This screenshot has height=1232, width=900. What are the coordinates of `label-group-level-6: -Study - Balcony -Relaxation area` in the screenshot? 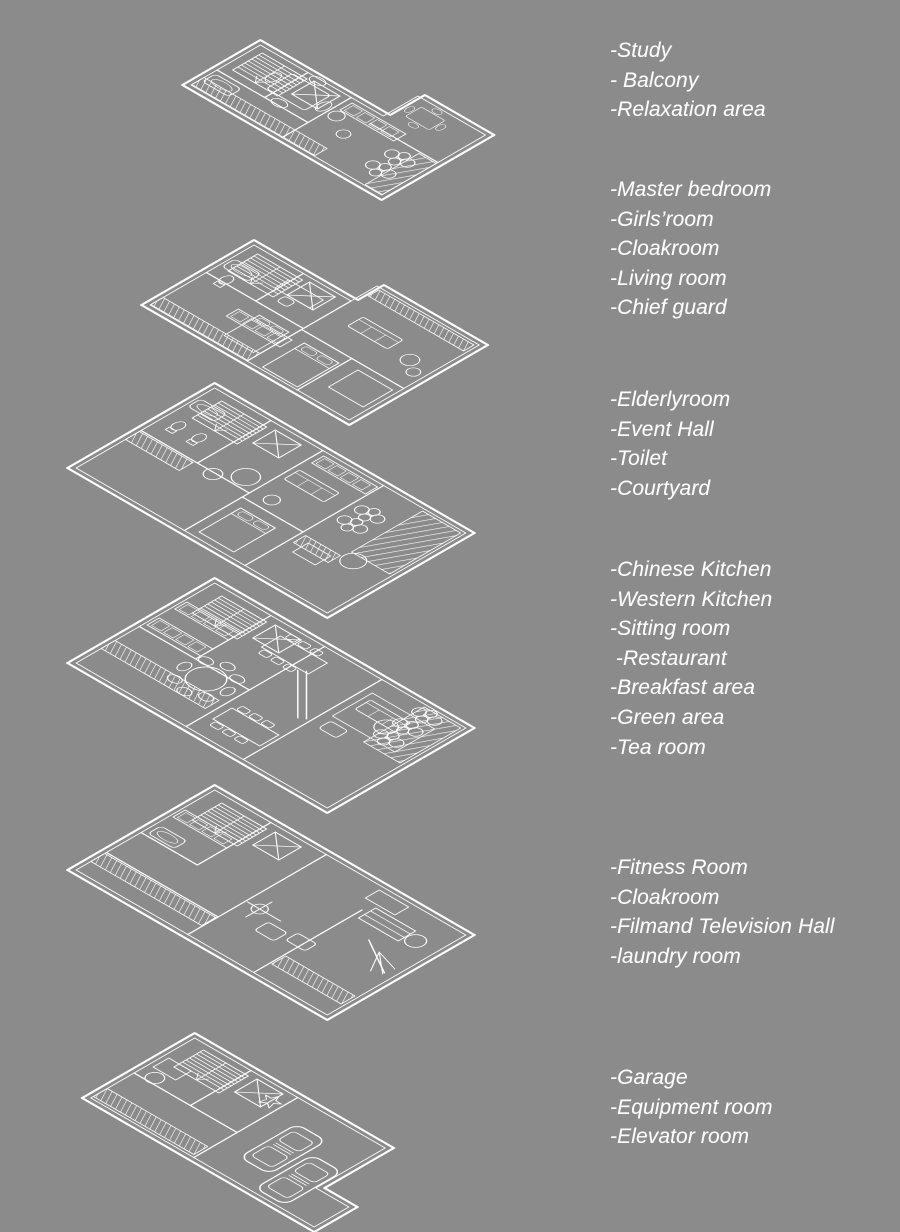 It's located at (688, 80).